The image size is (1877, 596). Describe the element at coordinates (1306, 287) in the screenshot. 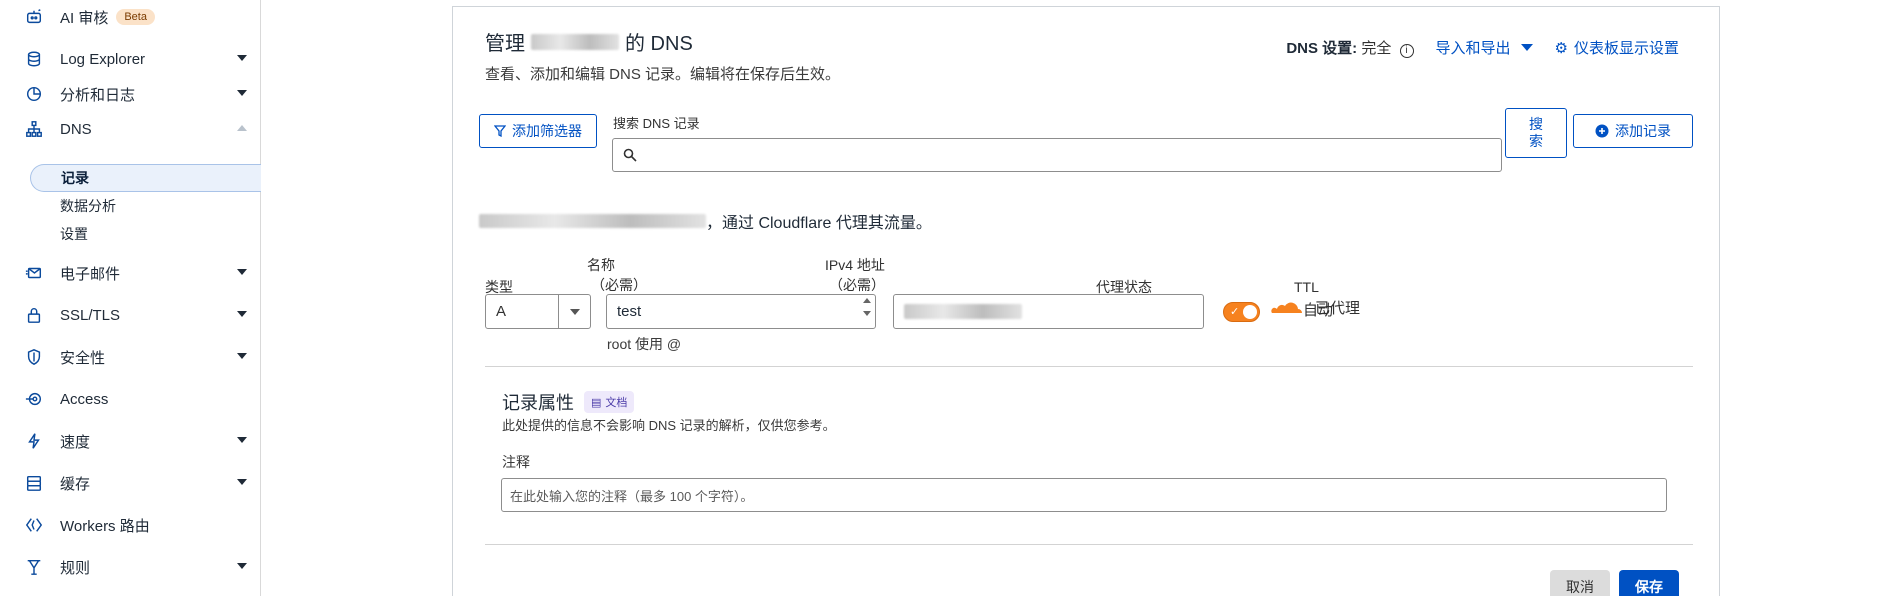

I see `ttl-label: TTL` at that location.